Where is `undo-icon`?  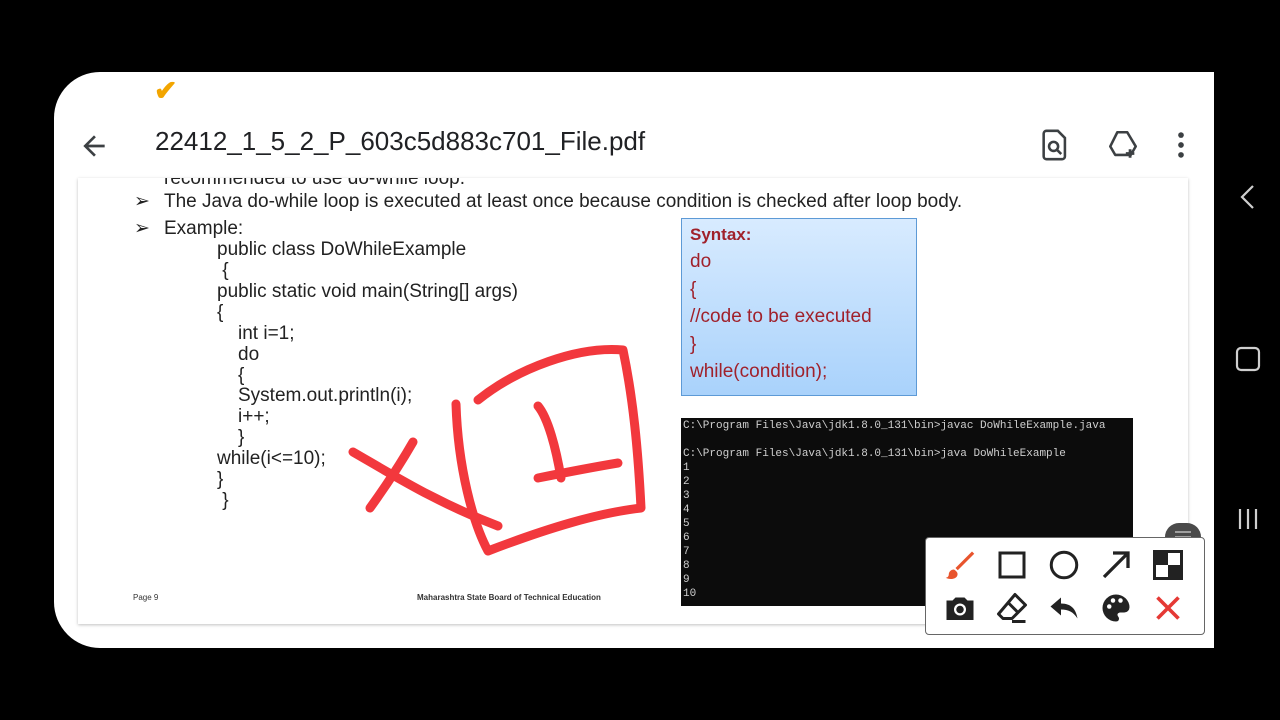
undo-icon is located at coordinates (1064, 608).